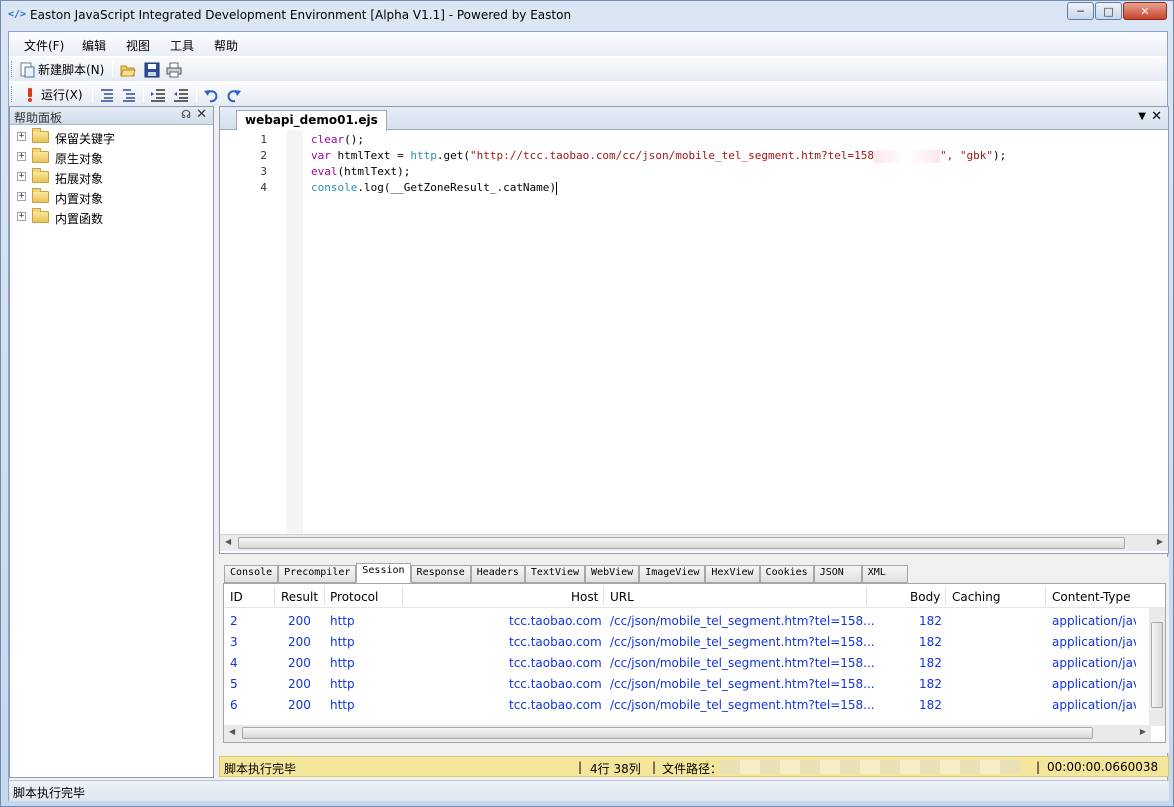  I want to click on column-header-caching: Caching, so click(976, 597).